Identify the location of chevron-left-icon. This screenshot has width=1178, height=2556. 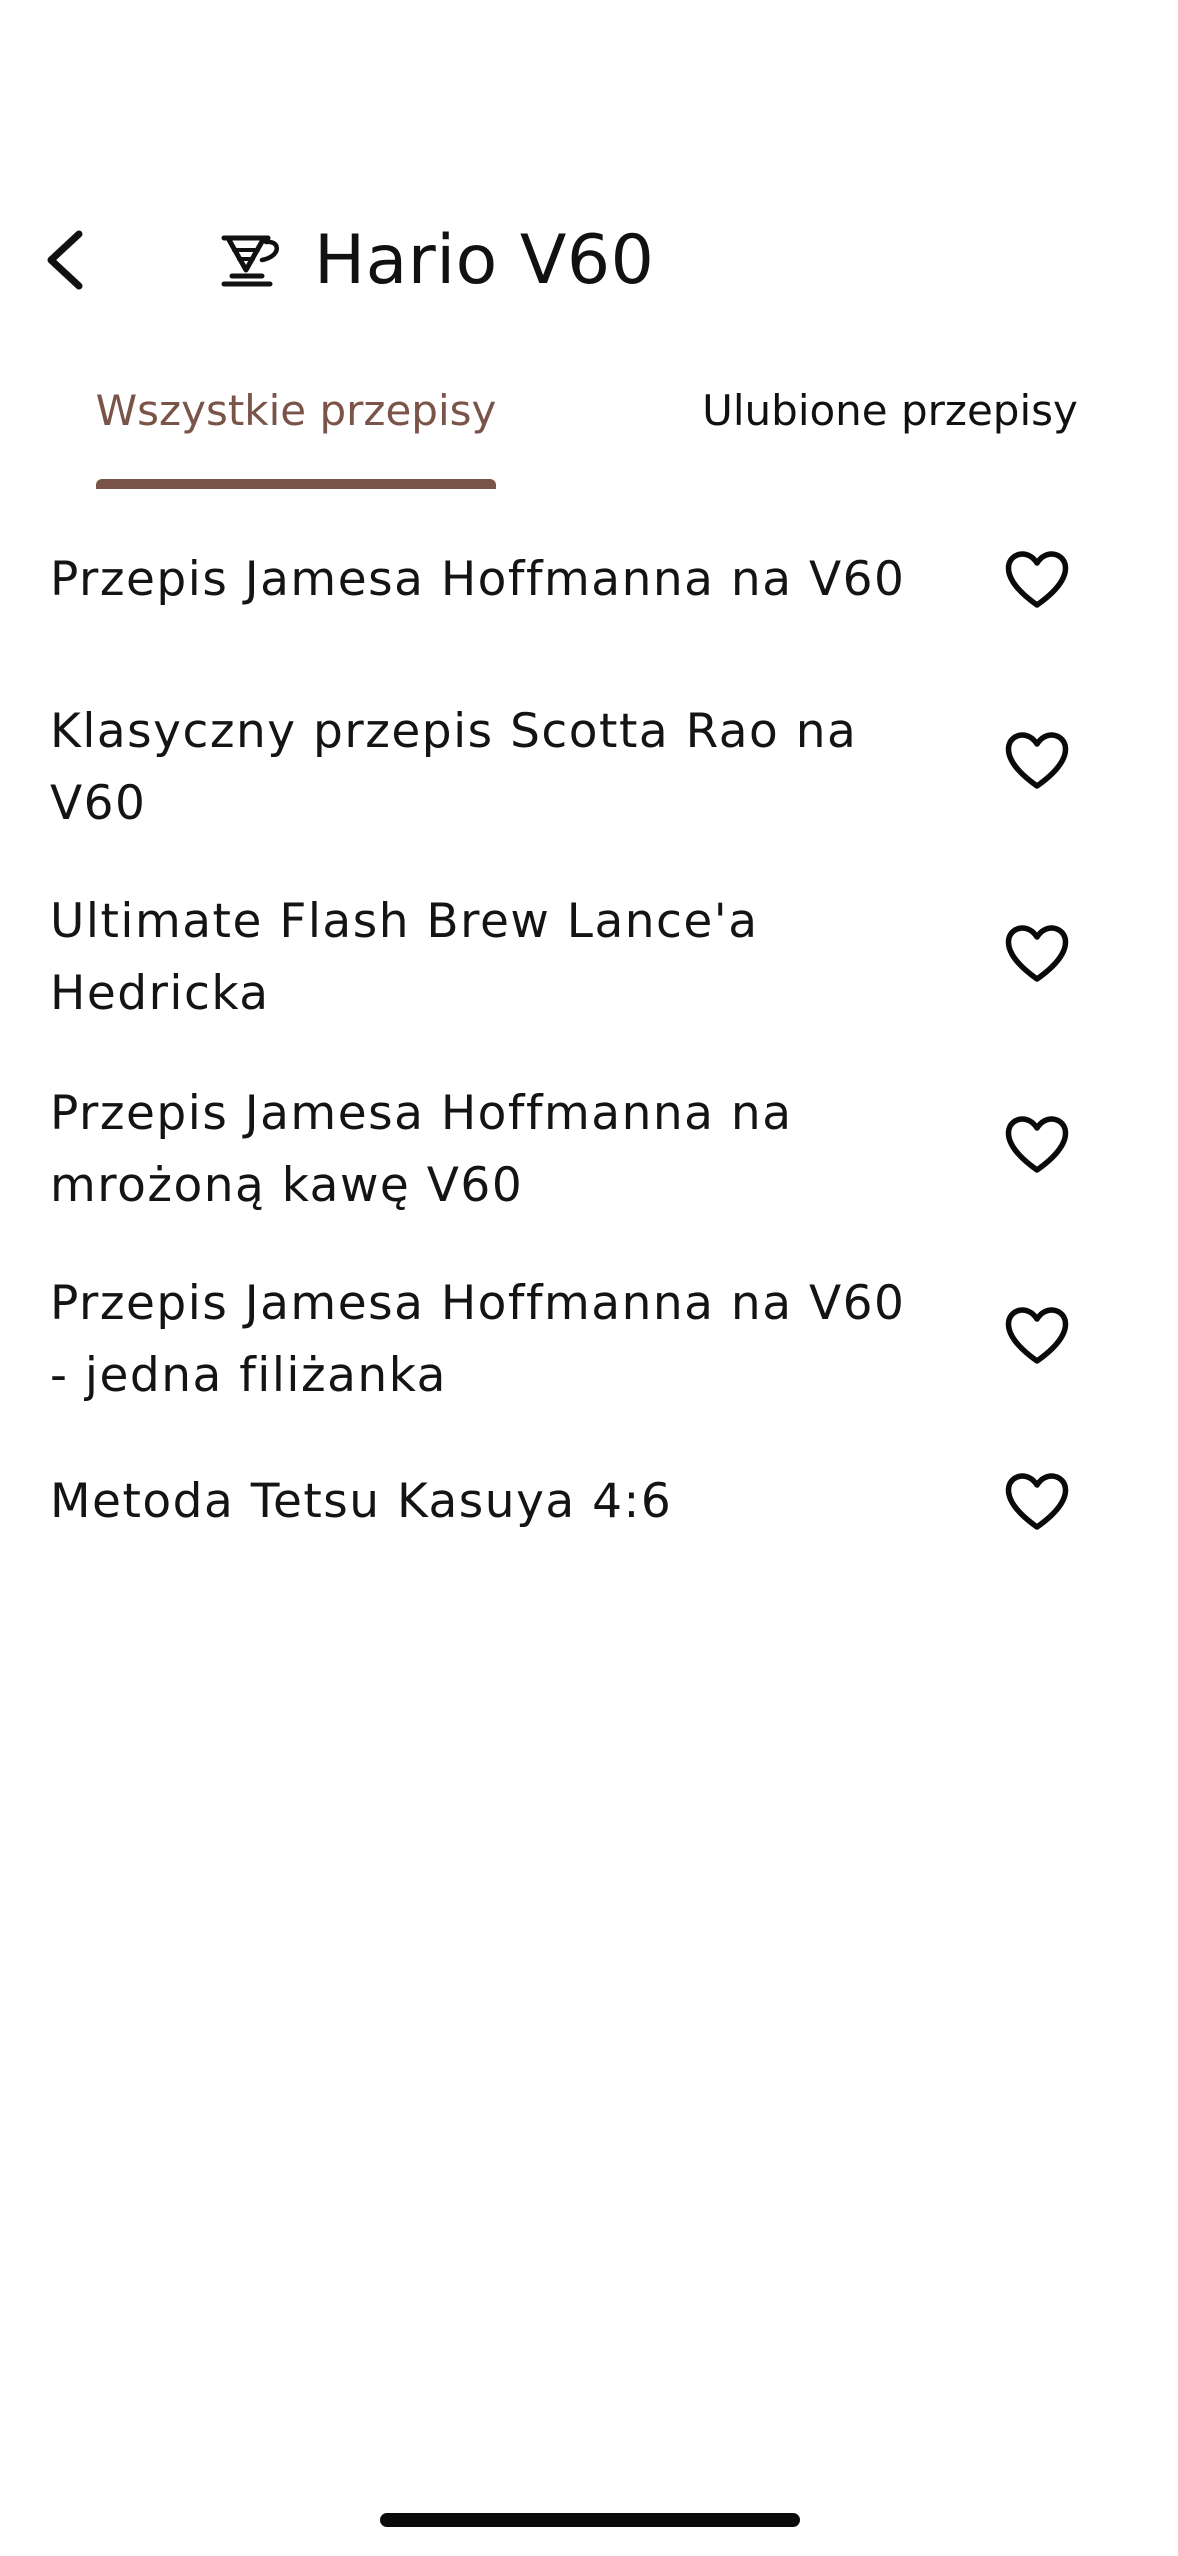
(65, 260).